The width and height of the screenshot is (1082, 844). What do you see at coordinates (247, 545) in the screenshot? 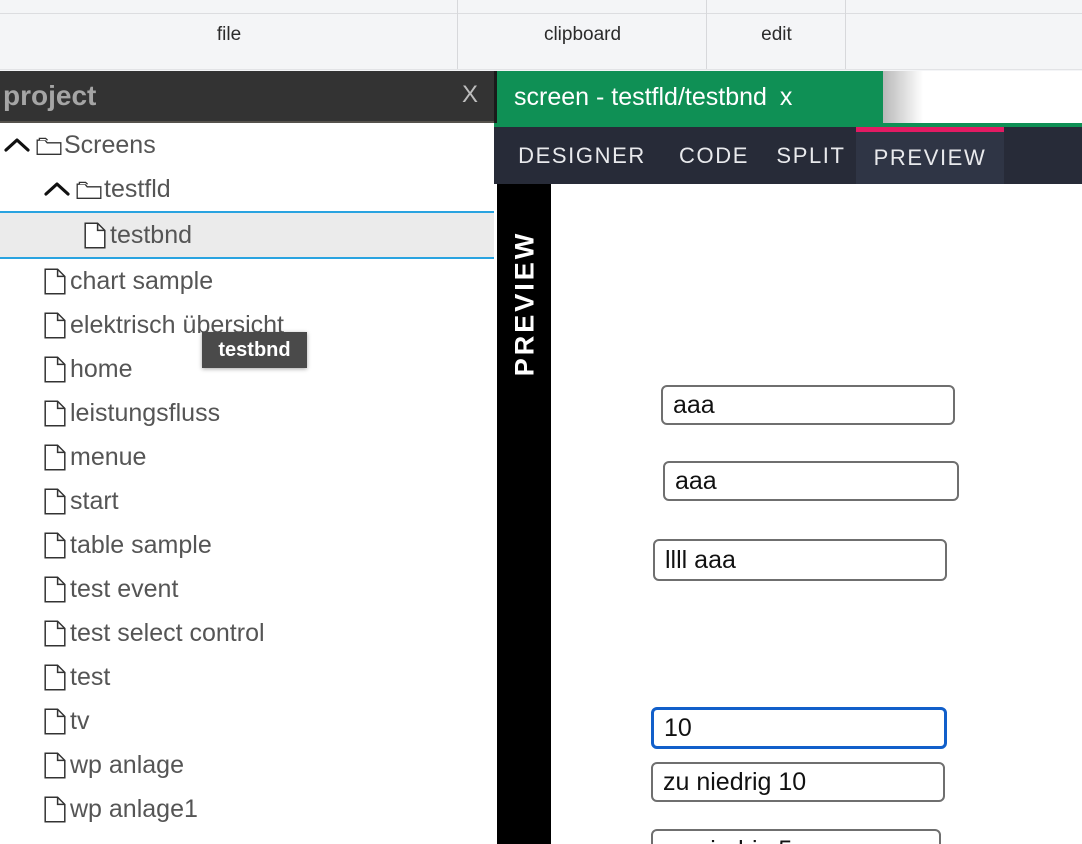
I see `tree-row: table sample` at bounding box center [247, 545].